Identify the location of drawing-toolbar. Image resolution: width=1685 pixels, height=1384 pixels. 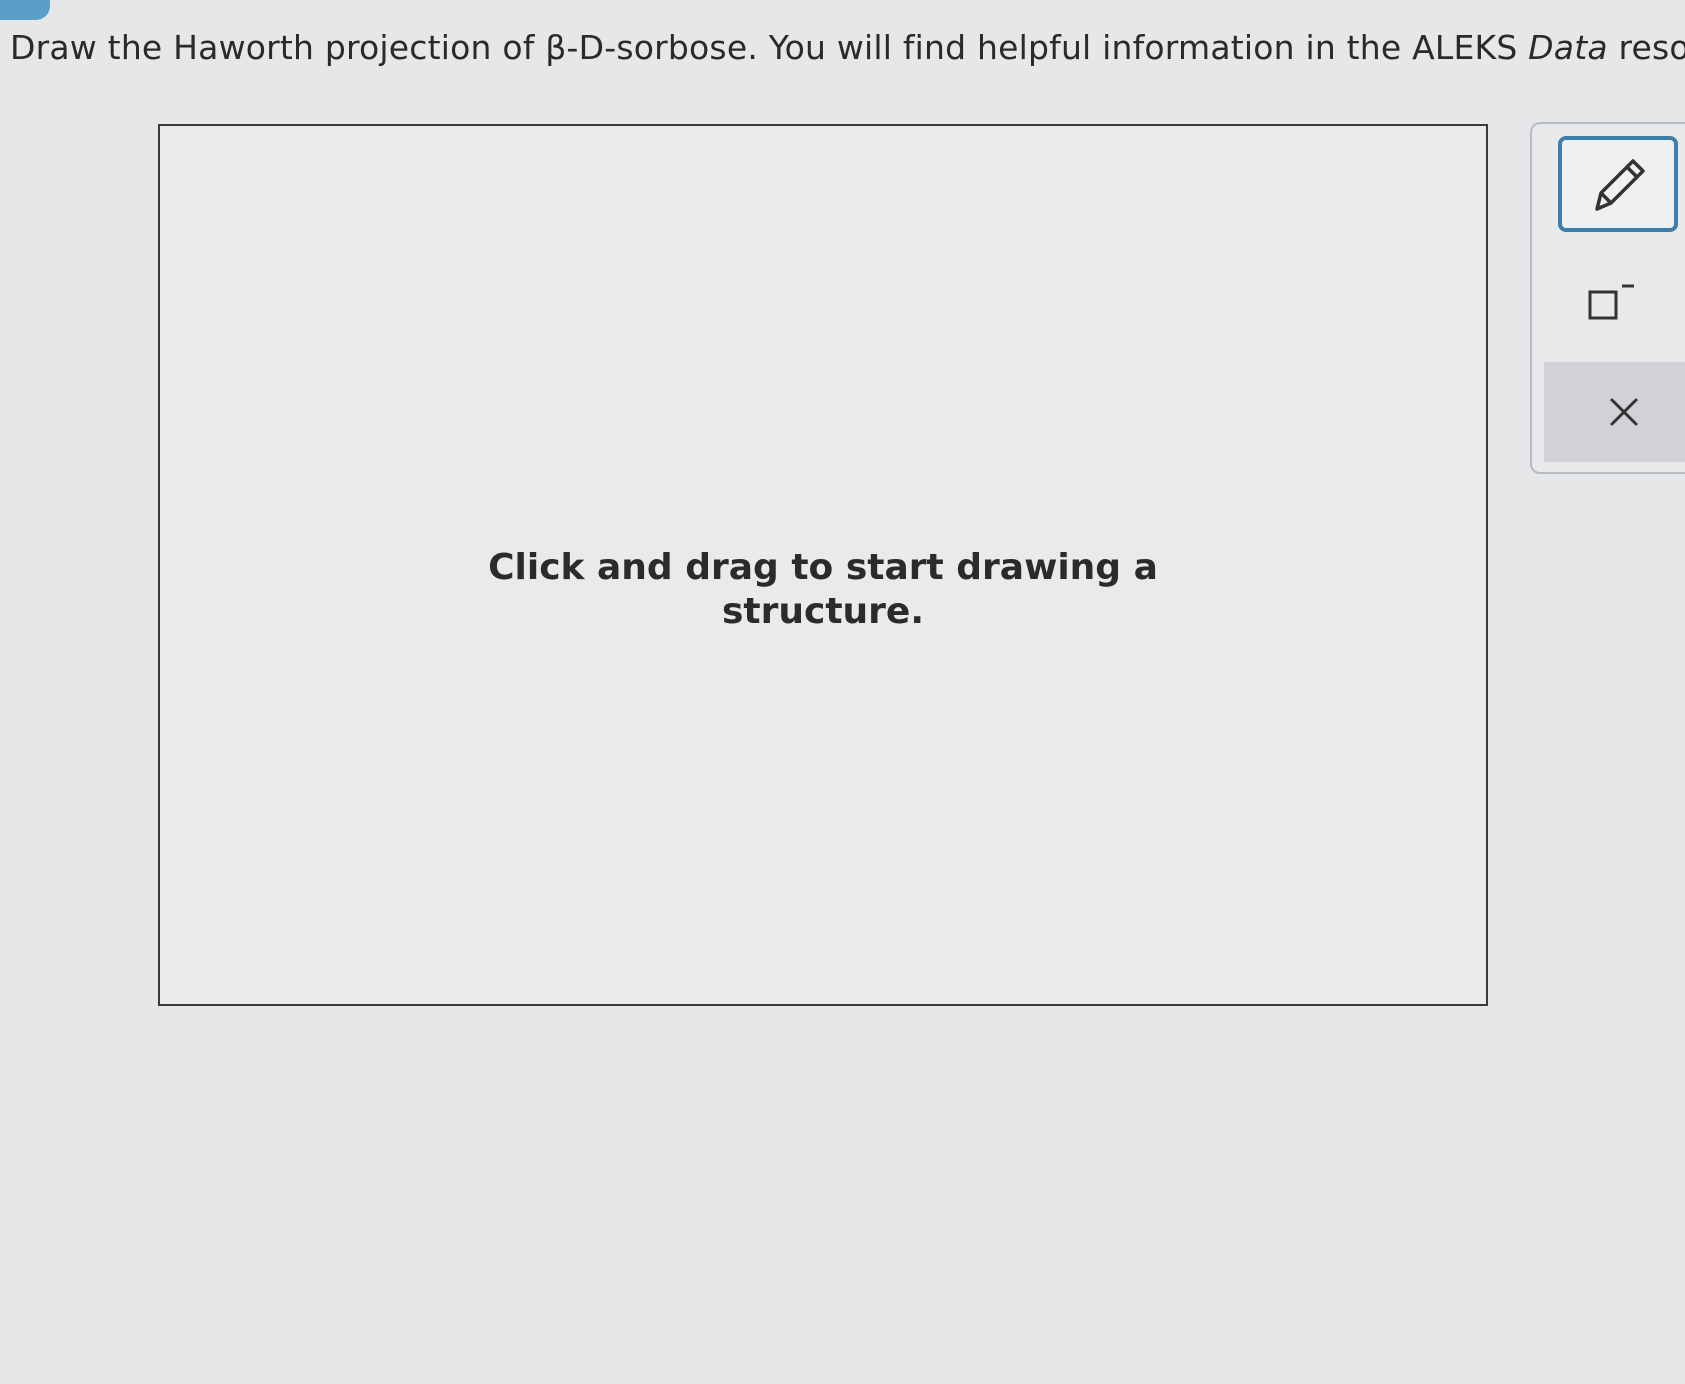
(1607, 298).